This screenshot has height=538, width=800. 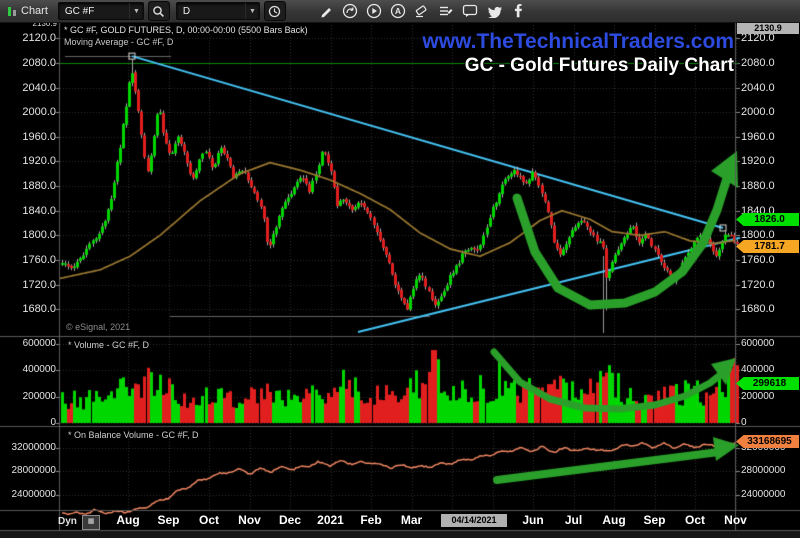 What do you see at coordinates (186, 11) in the screenshot?
I see `interval-value: D` at bounding box center [186, 11].